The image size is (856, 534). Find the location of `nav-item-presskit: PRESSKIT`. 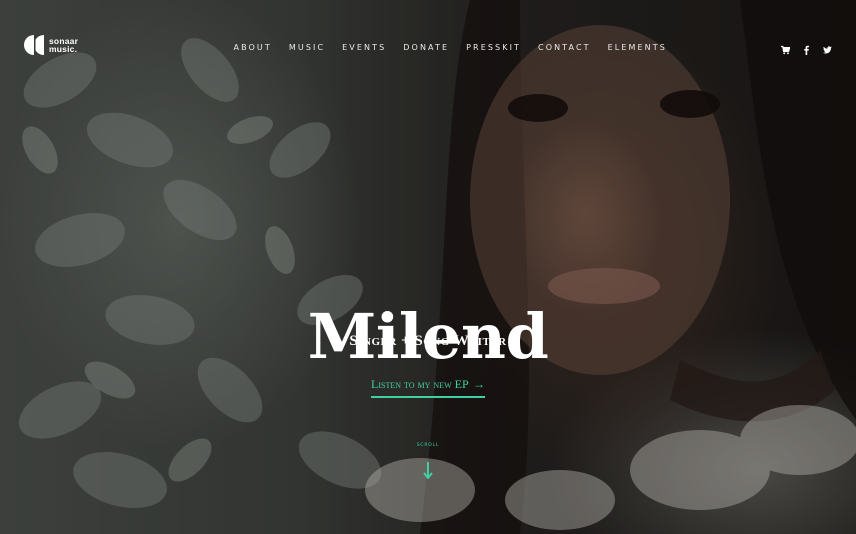

nav-item-presskit: PRESSKIT is located at coordinates (494, 48).